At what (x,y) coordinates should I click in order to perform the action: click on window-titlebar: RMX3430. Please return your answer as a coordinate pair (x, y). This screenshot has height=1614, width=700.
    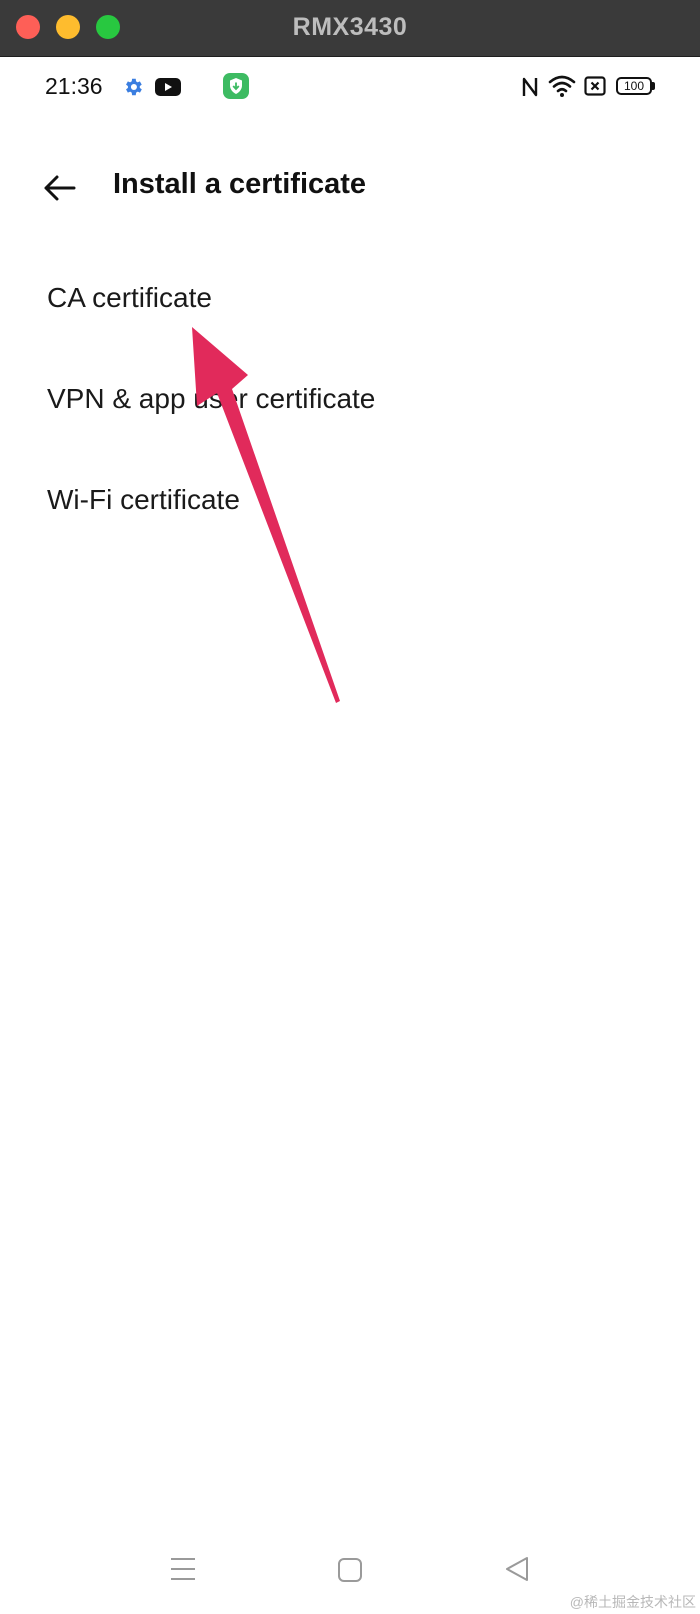
    Looking at the image, I should click on (350, 28).